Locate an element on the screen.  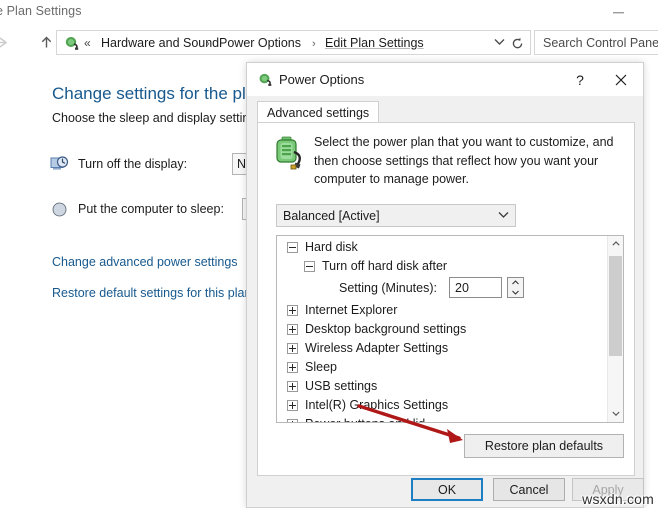
minimize-button is located at coordinates (618, 13).